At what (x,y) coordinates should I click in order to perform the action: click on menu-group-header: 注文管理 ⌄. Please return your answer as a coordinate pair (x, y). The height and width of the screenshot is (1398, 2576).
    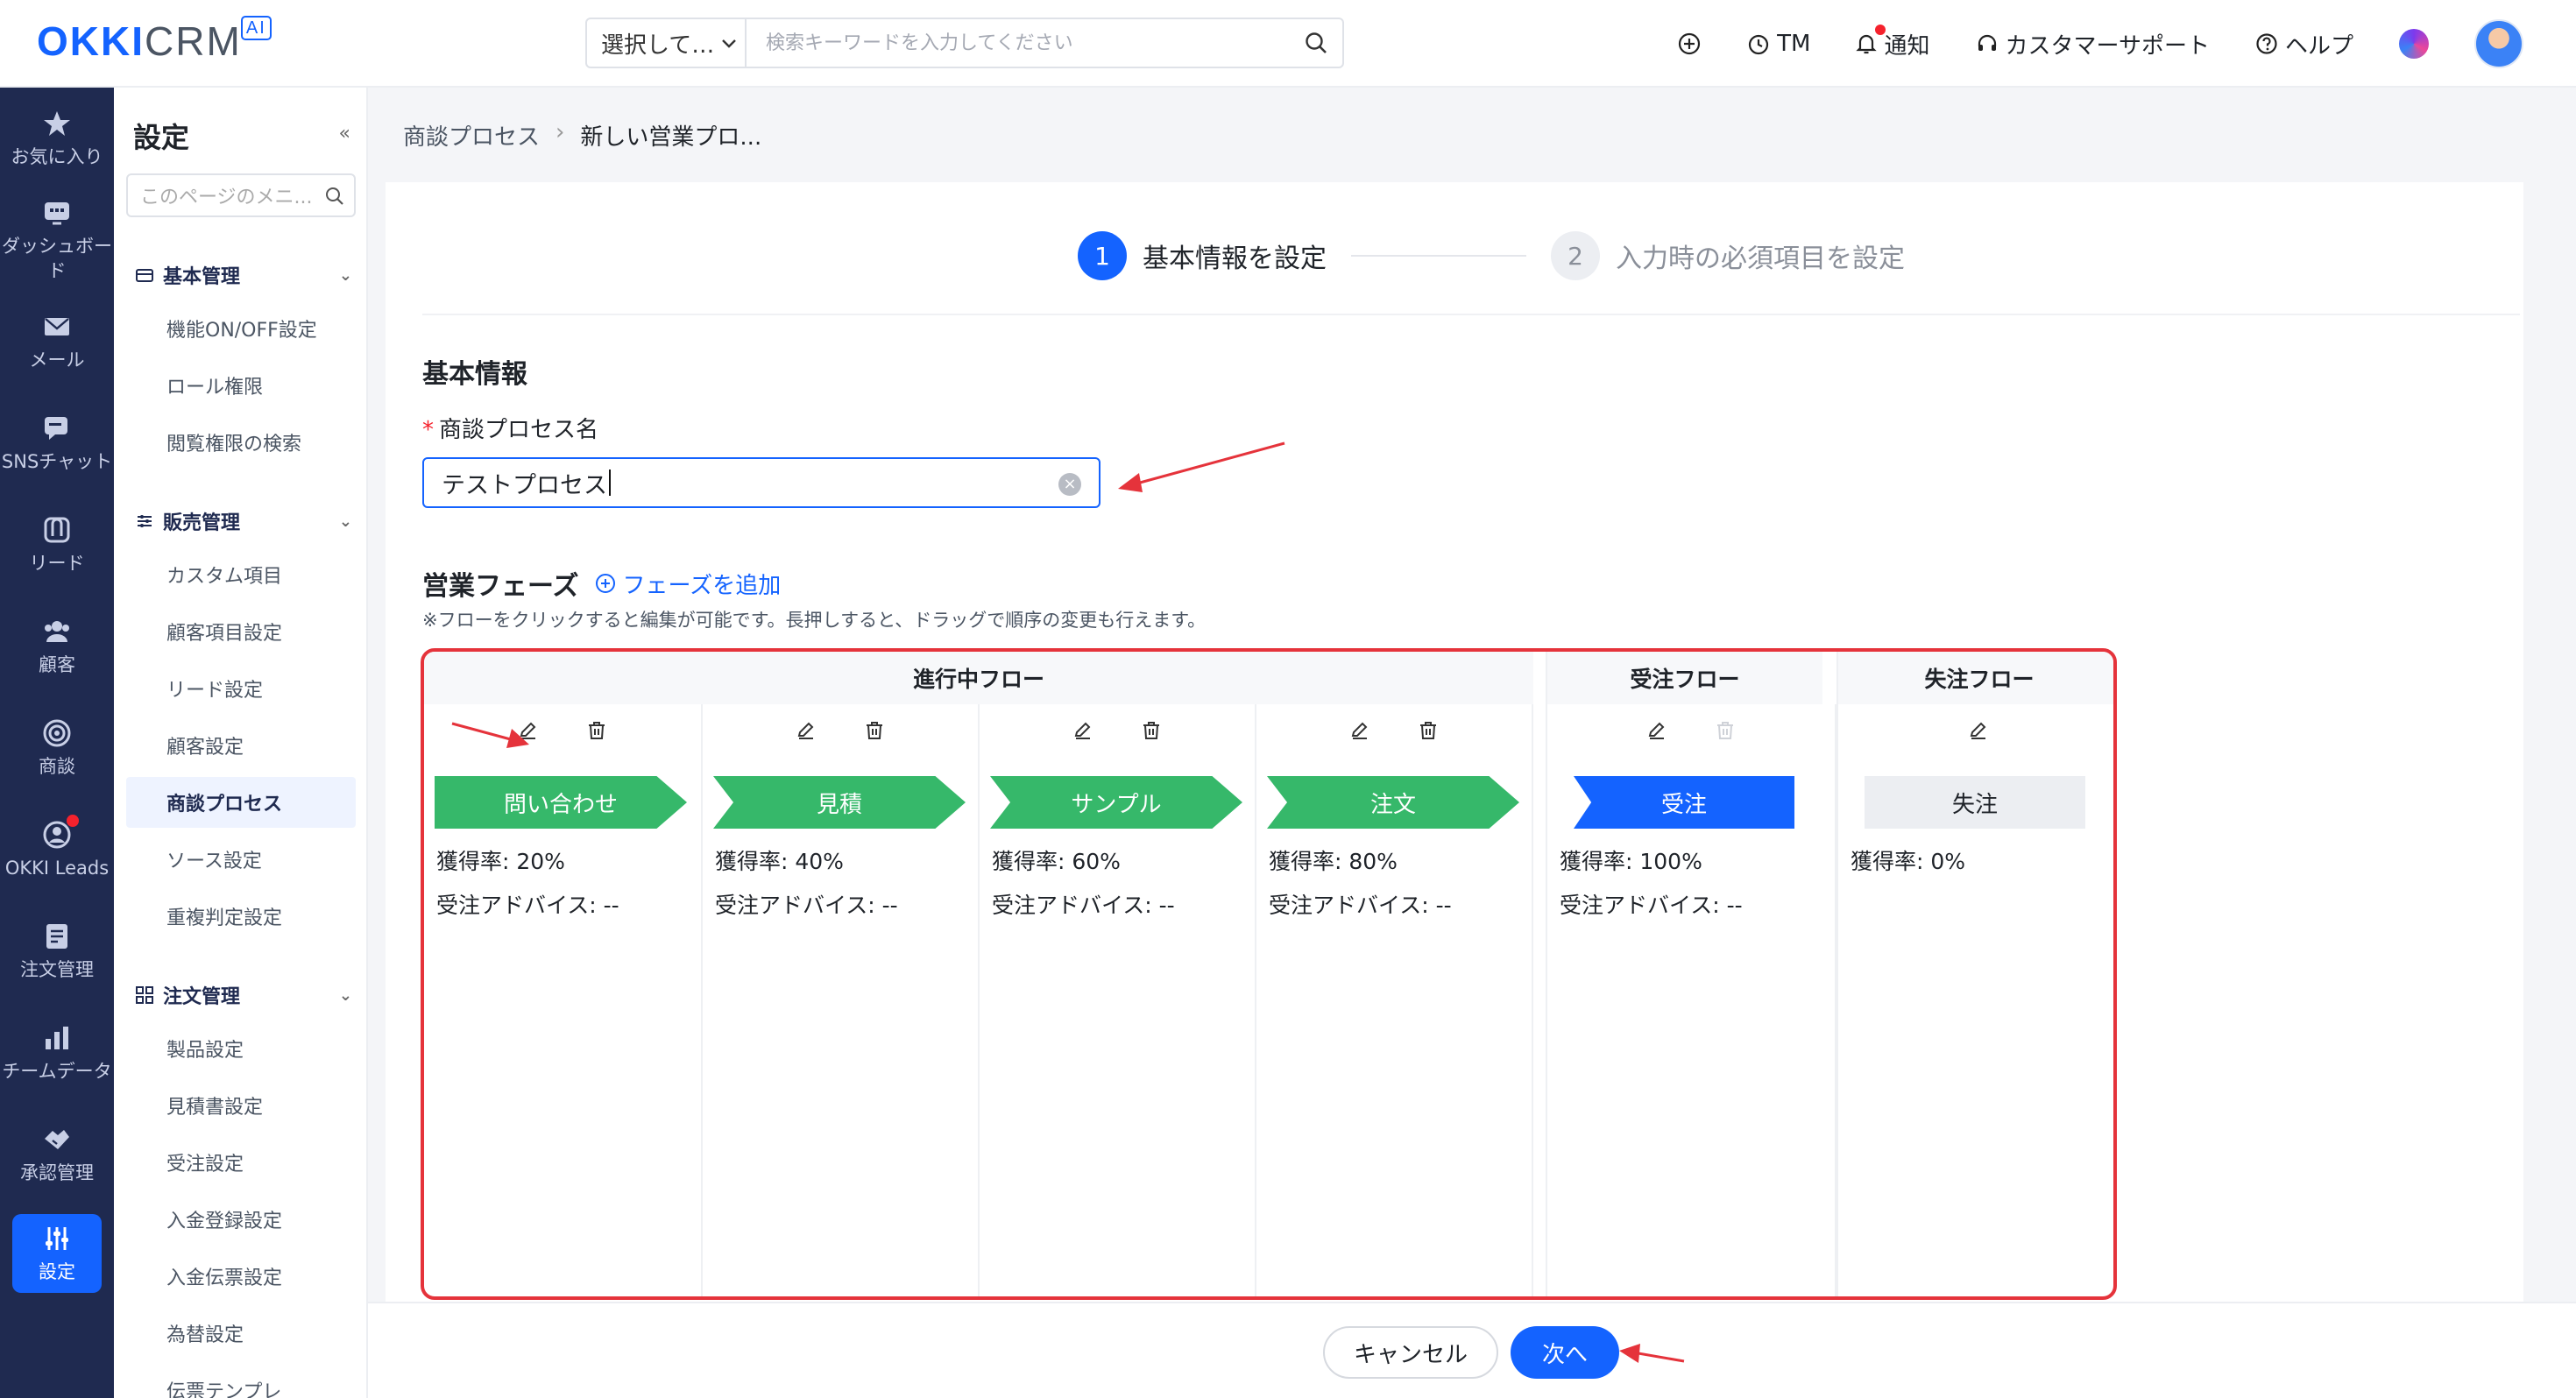
    Looking at the image, I should click on (242, 995).